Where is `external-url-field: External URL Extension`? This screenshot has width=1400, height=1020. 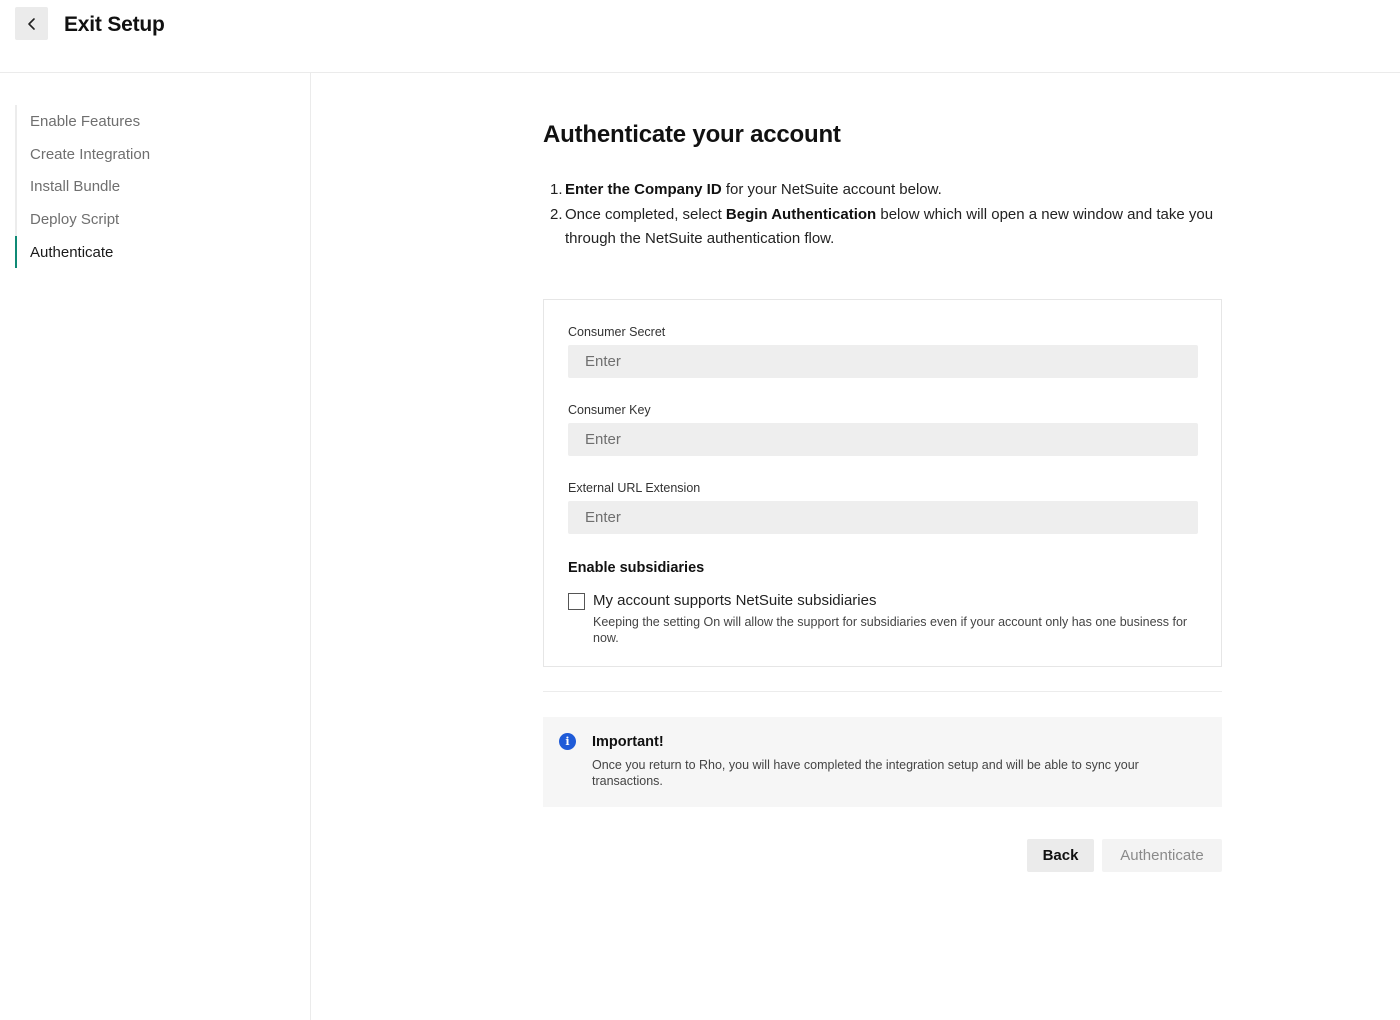
external-url-field: External URL Extension is located at coordinates (883, 507).